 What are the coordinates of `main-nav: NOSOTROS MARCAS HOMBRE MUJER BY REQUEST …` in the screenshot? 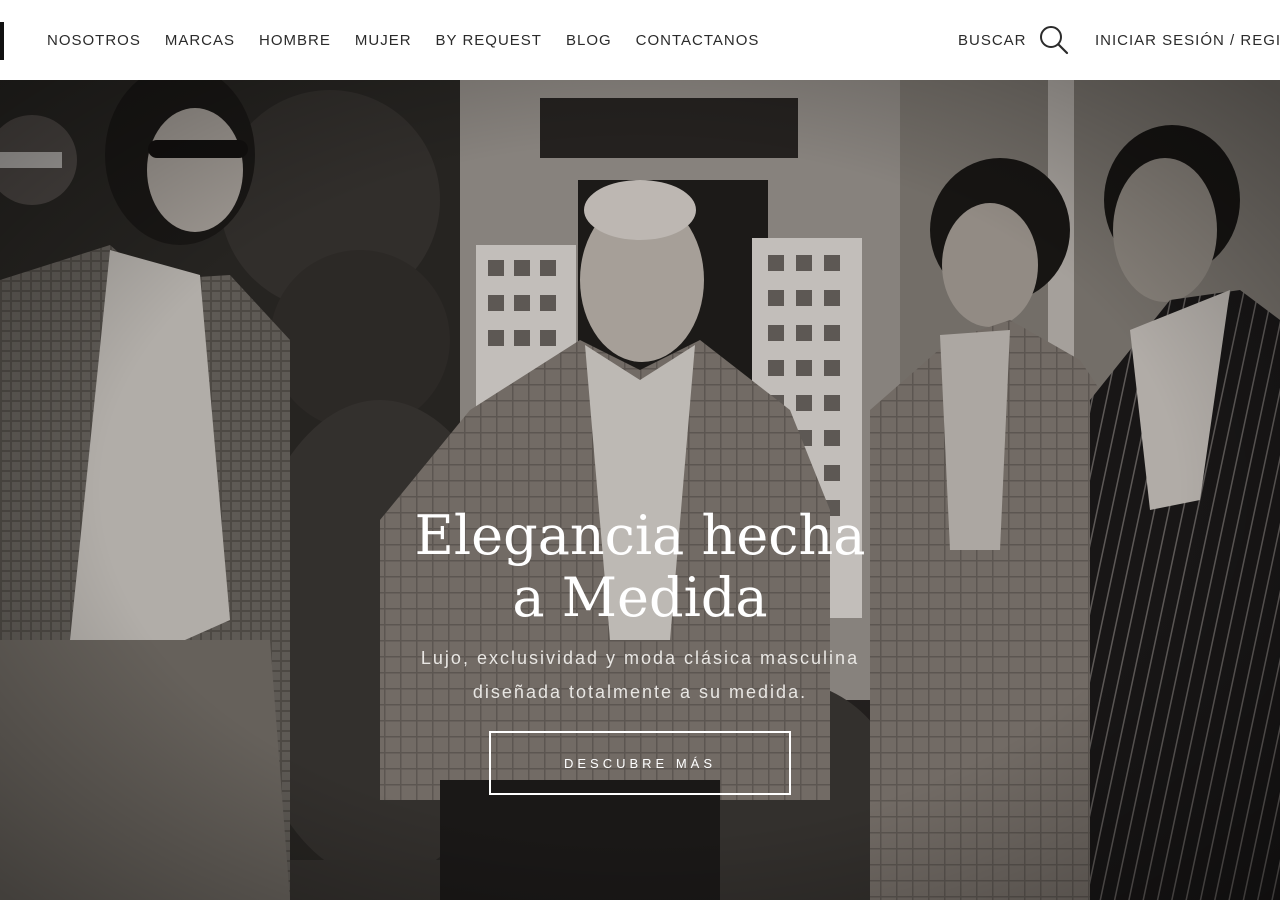 It's located at (415, 40).